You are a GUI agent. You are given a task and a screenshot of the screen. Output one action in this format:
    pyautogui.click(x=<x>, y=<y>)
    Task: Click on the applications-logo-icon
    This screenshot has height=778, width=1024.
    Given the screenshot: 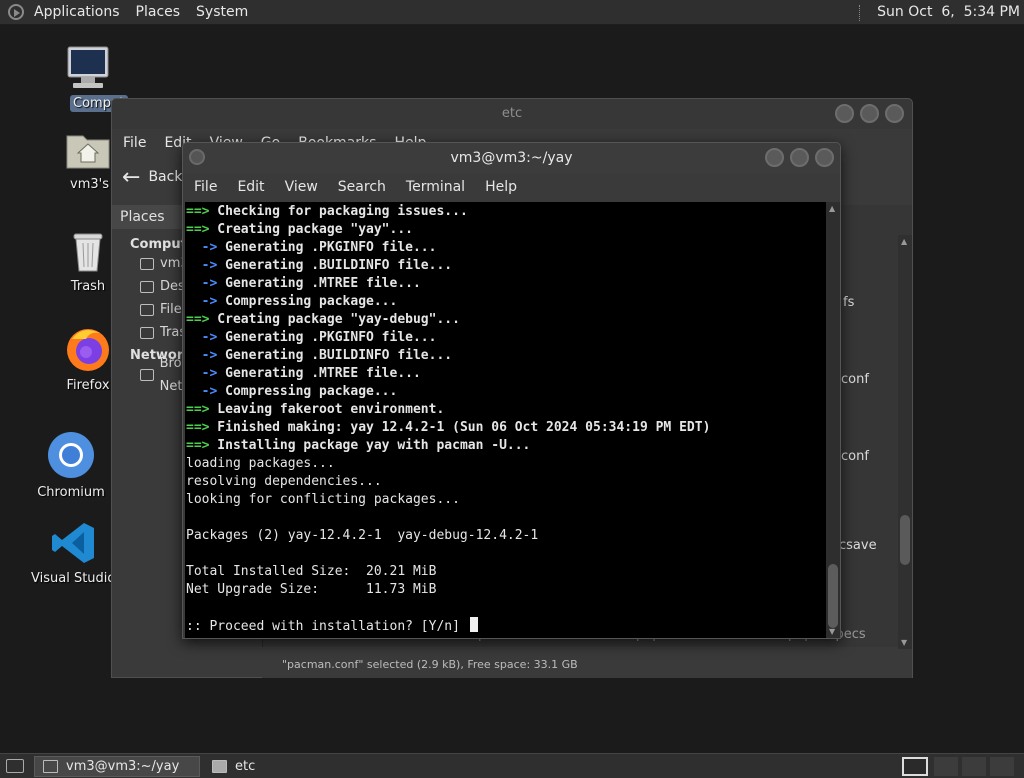 What is the action you would take?
    pyautogui.click(x=16, y=12)
    